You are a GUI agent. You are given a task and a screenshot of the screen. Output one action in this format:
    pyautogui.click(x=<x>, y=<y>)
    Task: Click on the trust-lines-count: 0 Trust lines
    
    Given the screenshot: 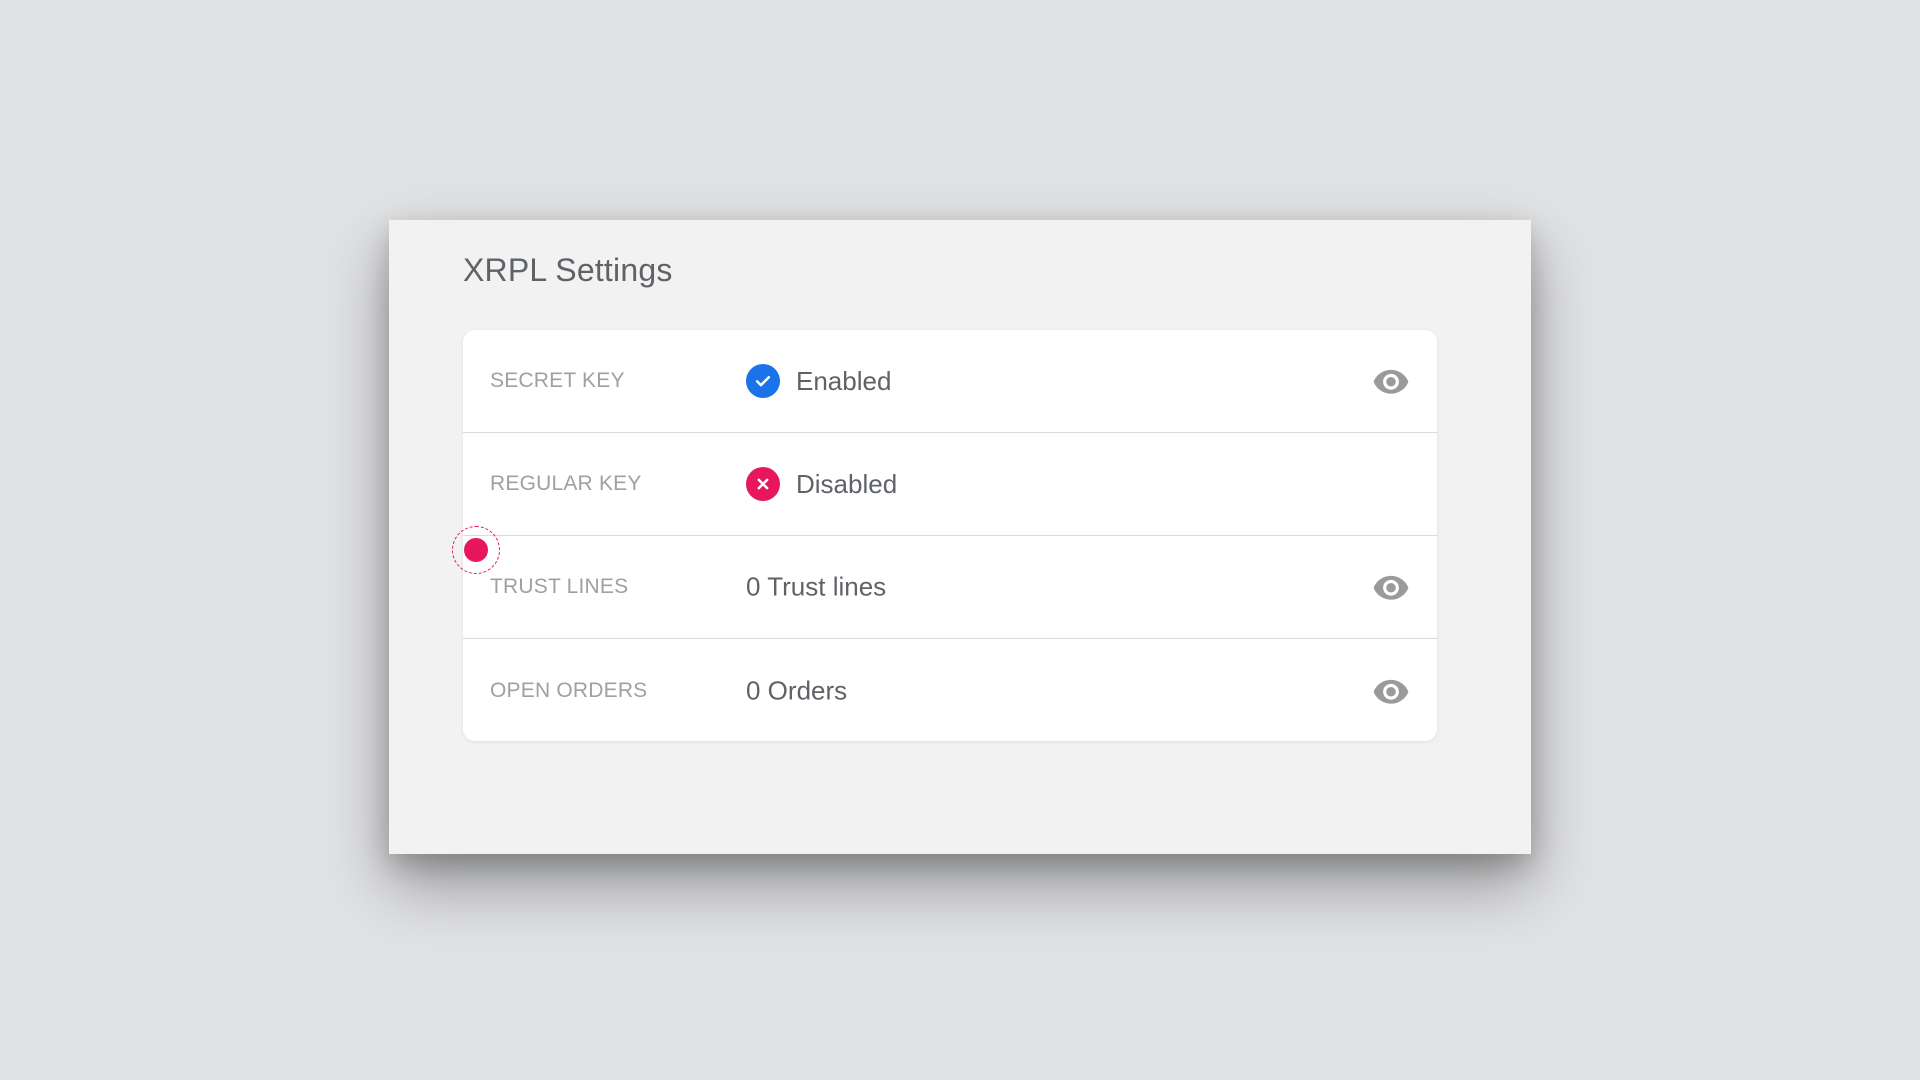 What is the action you would take?
    pyautogui.click(x=816, y=586)
    